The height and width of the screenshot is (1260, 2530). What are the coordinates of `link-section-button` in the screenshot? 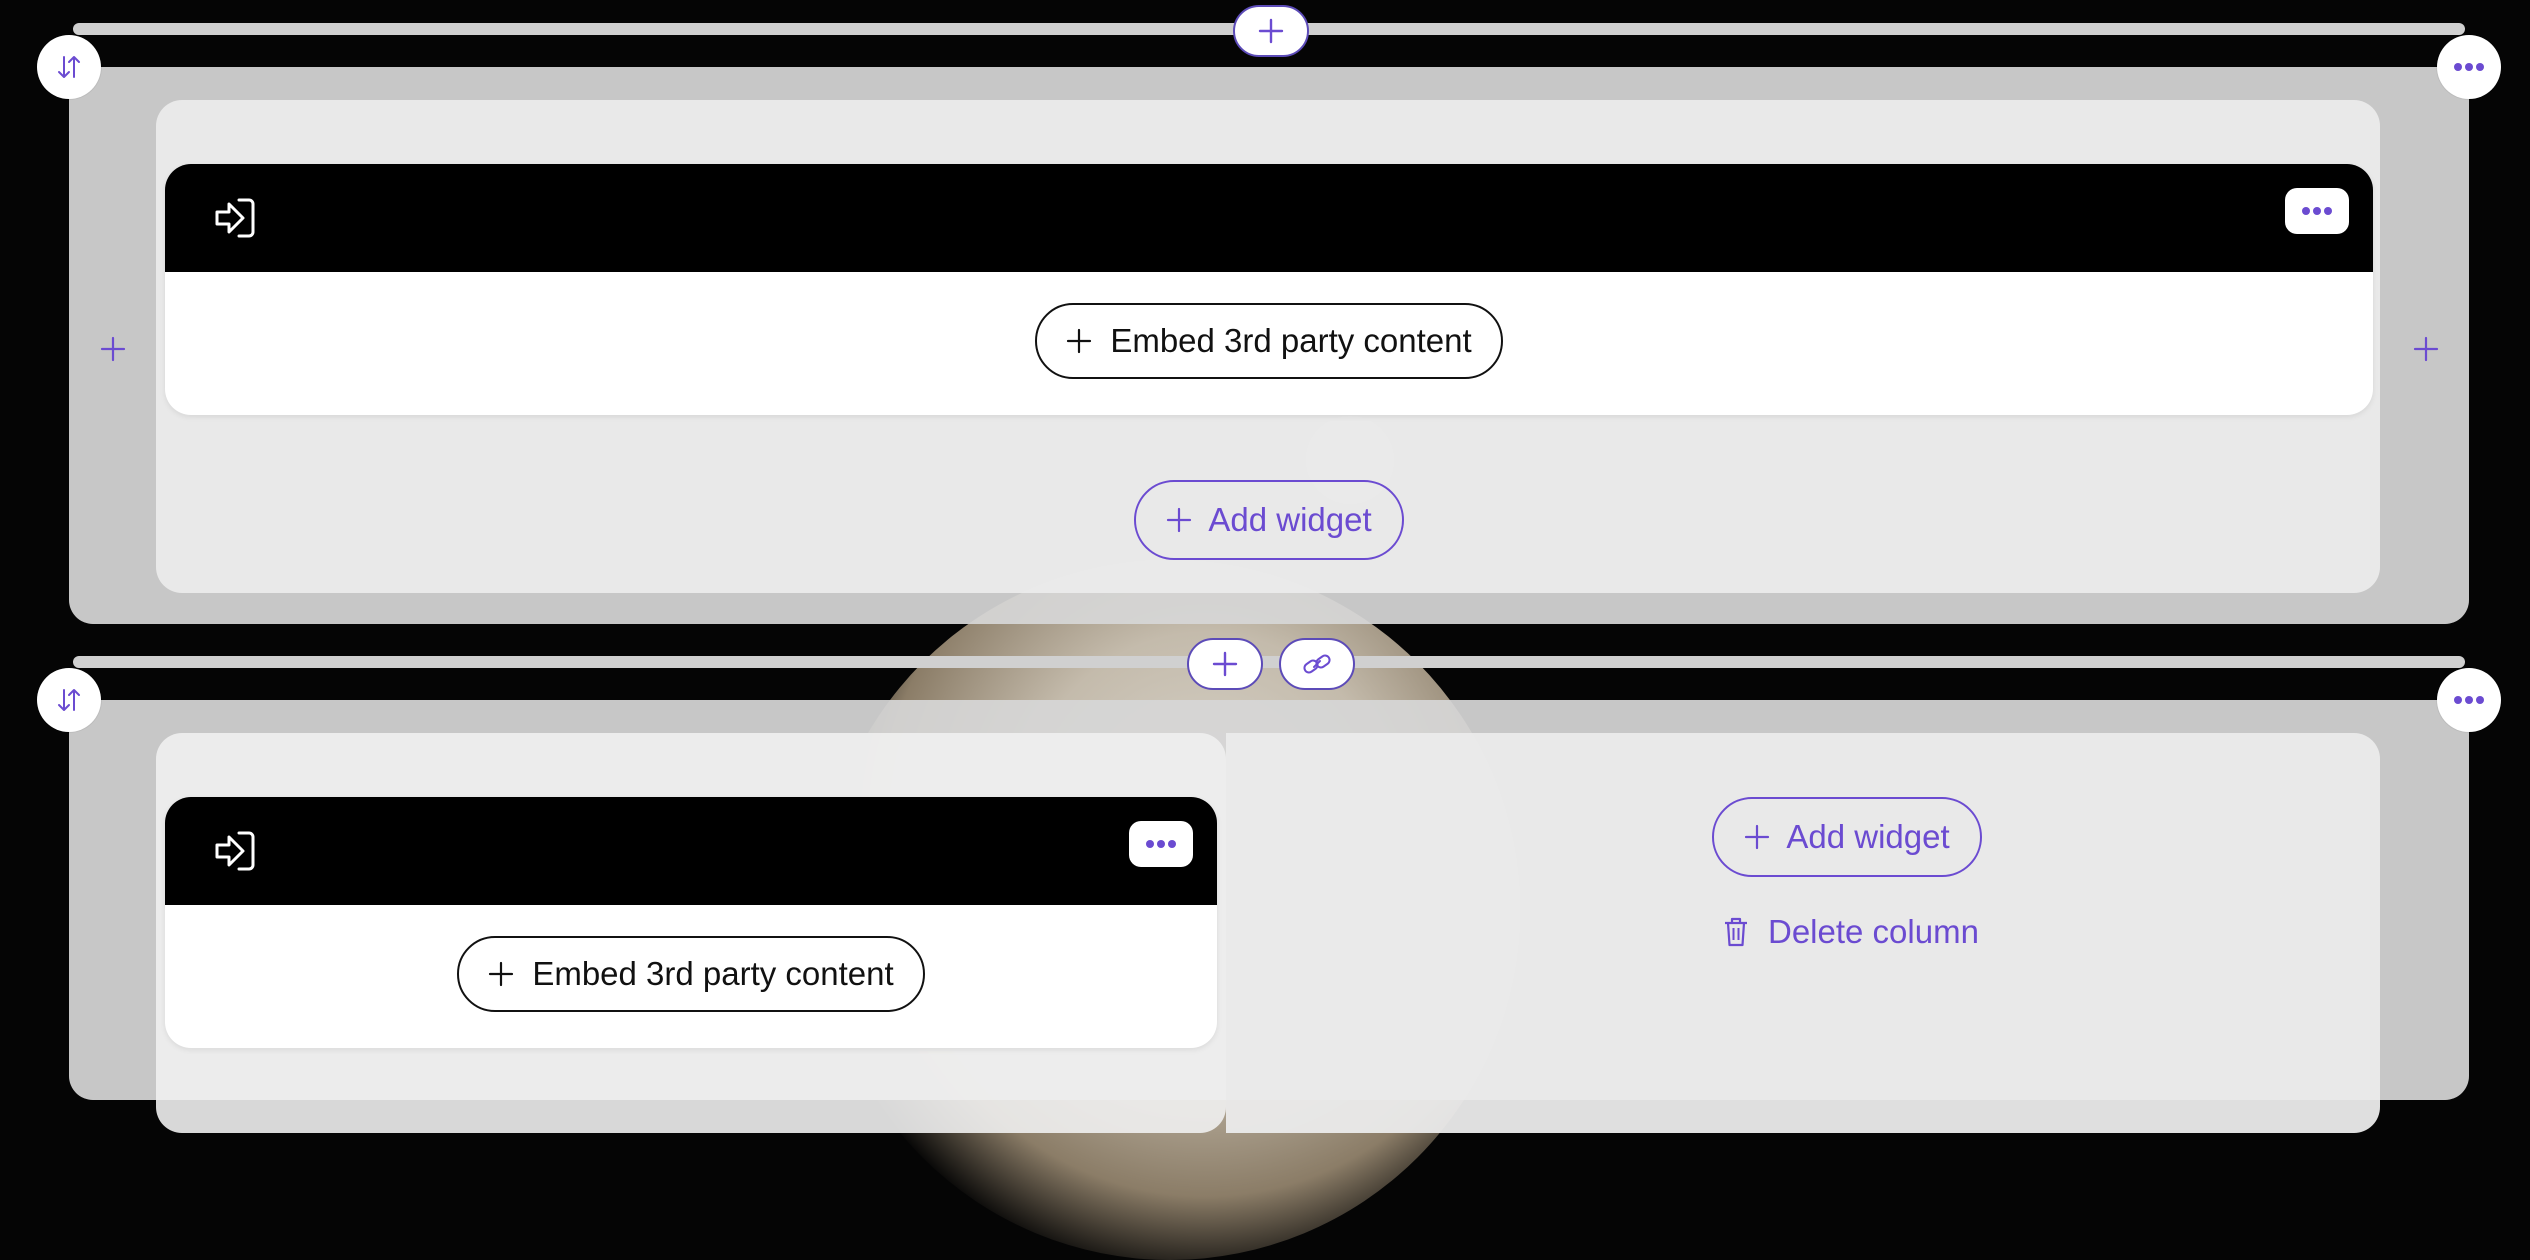 It's located at (1317, 664).